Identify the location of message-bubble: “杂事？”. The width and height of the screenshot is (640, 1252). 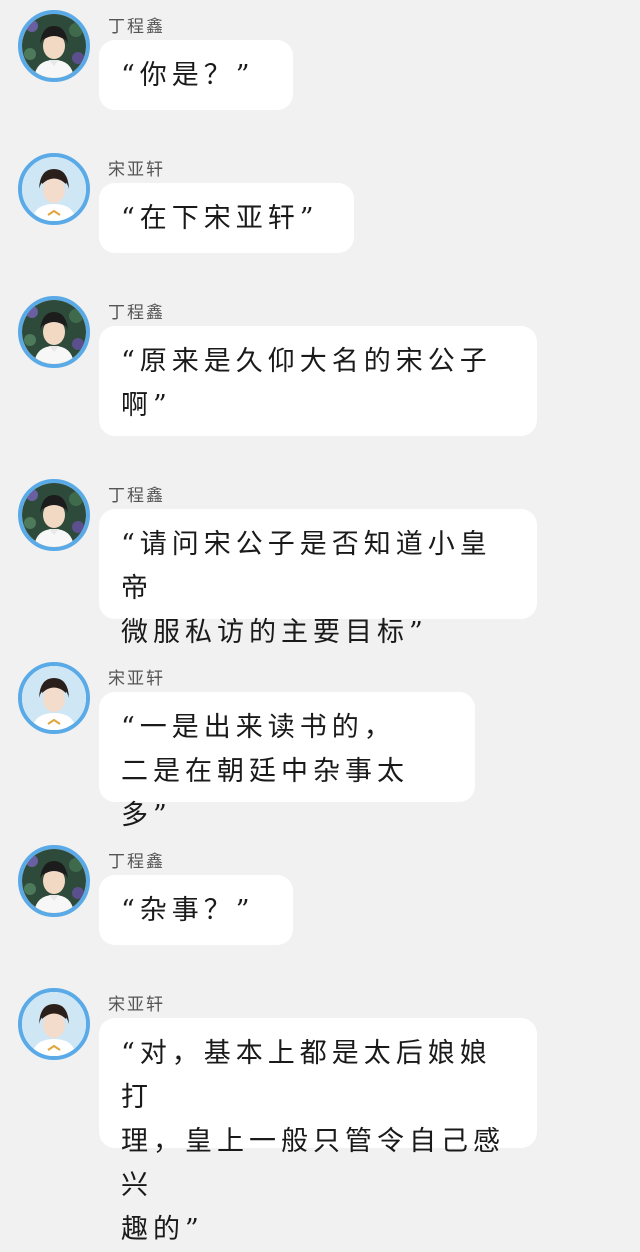
(196, 910).